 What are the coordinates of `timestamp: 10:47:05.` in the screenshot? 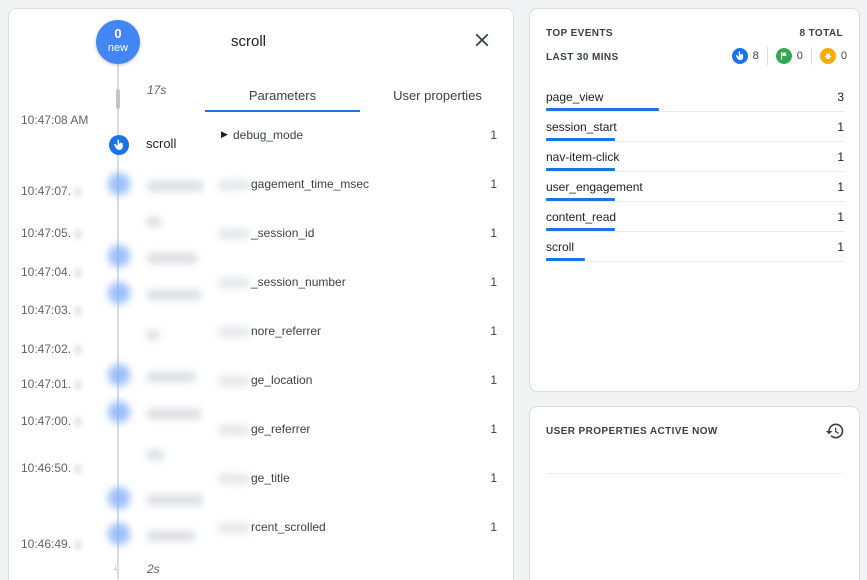 It's located at (52, 233).